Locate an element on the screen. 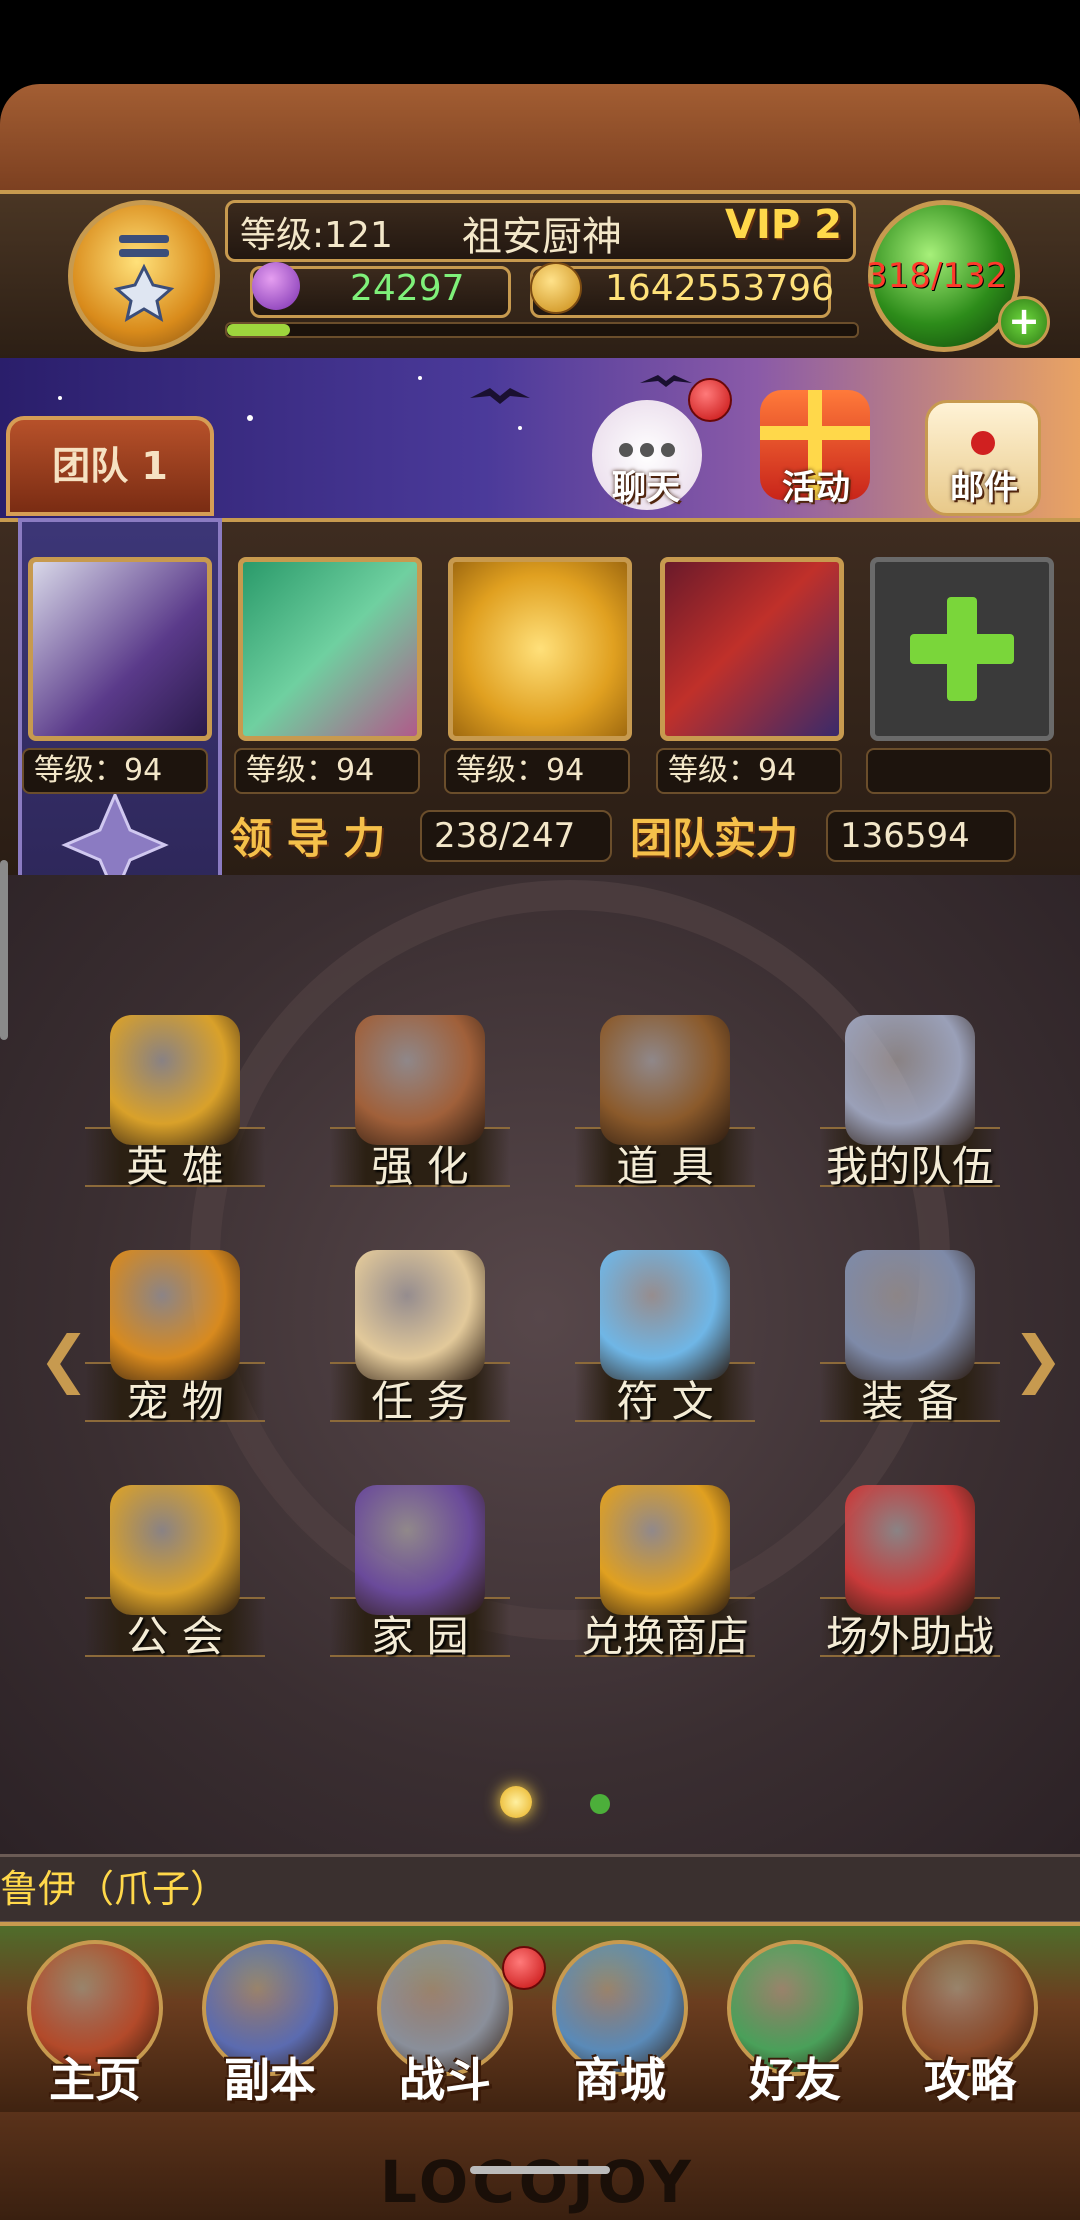  nav-item: 攻略 is located at coordinates (970, 2022).